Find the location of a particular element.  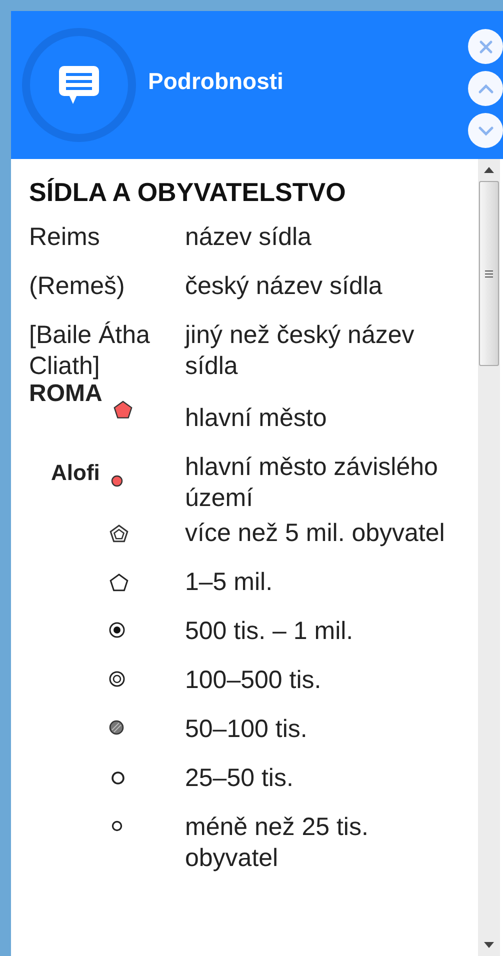

legend-description: název sídla is located at coordinates (248, 237).